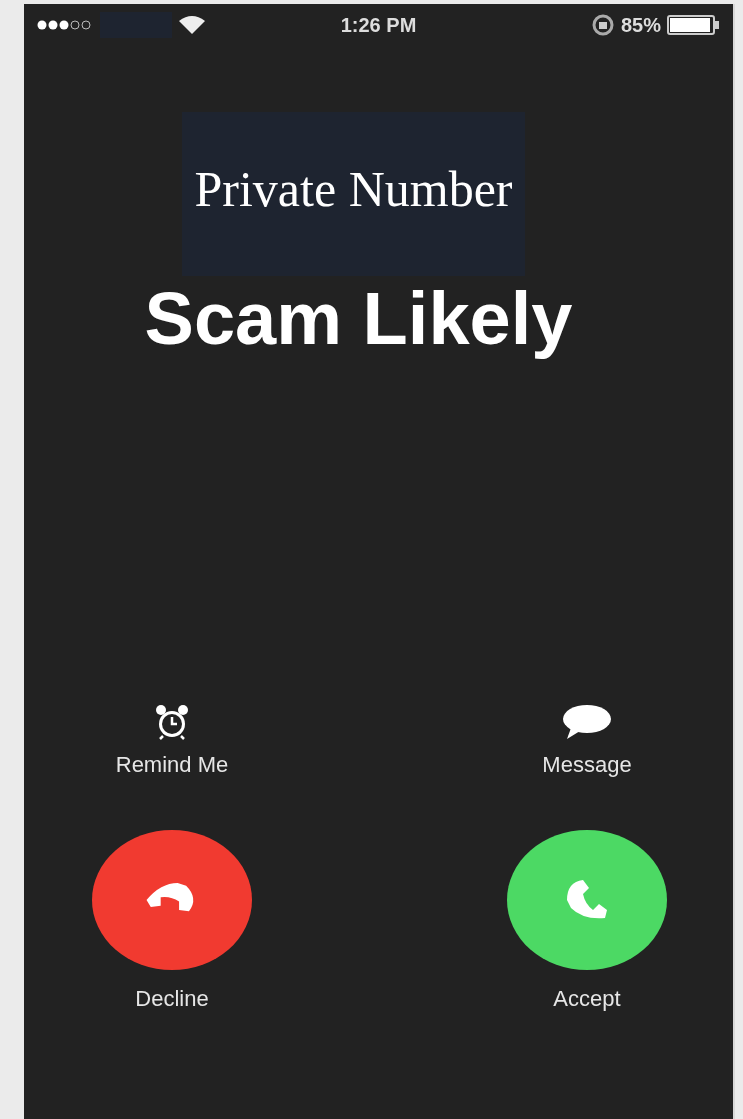  I want to click on action-button: Remind Me, so click(172, 741).